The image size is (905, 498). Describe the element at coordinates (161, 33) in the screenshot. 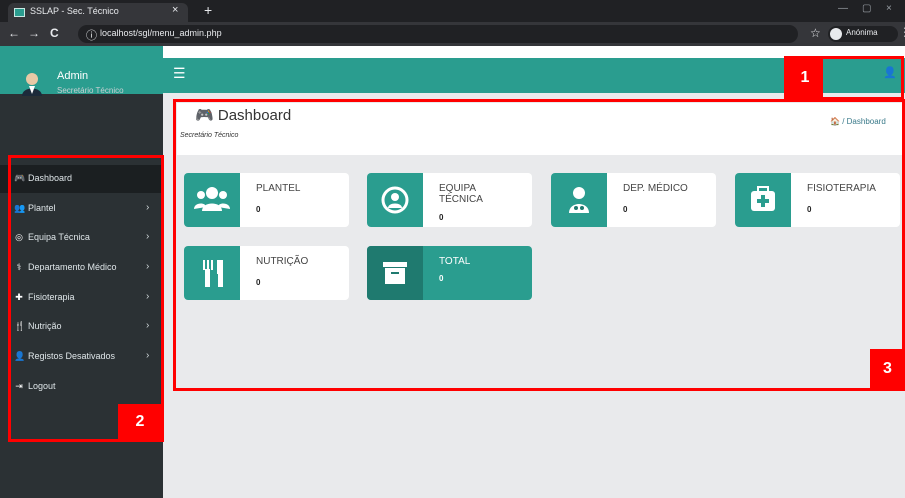

I see `url-text: localhost/sgl/menu_admin.php` at that location.